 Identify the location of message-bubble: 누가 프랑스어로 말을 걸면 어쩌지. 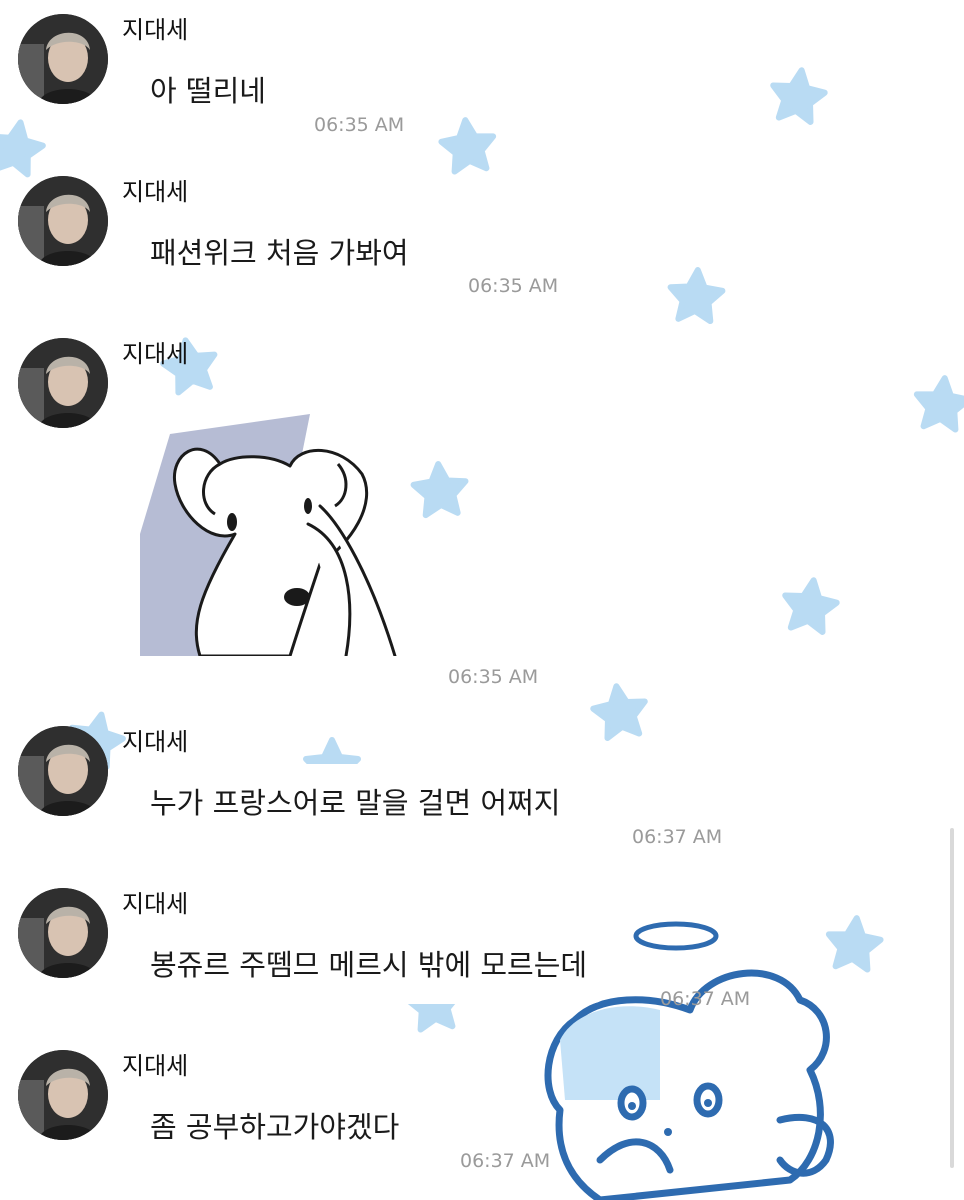
(355, 803).